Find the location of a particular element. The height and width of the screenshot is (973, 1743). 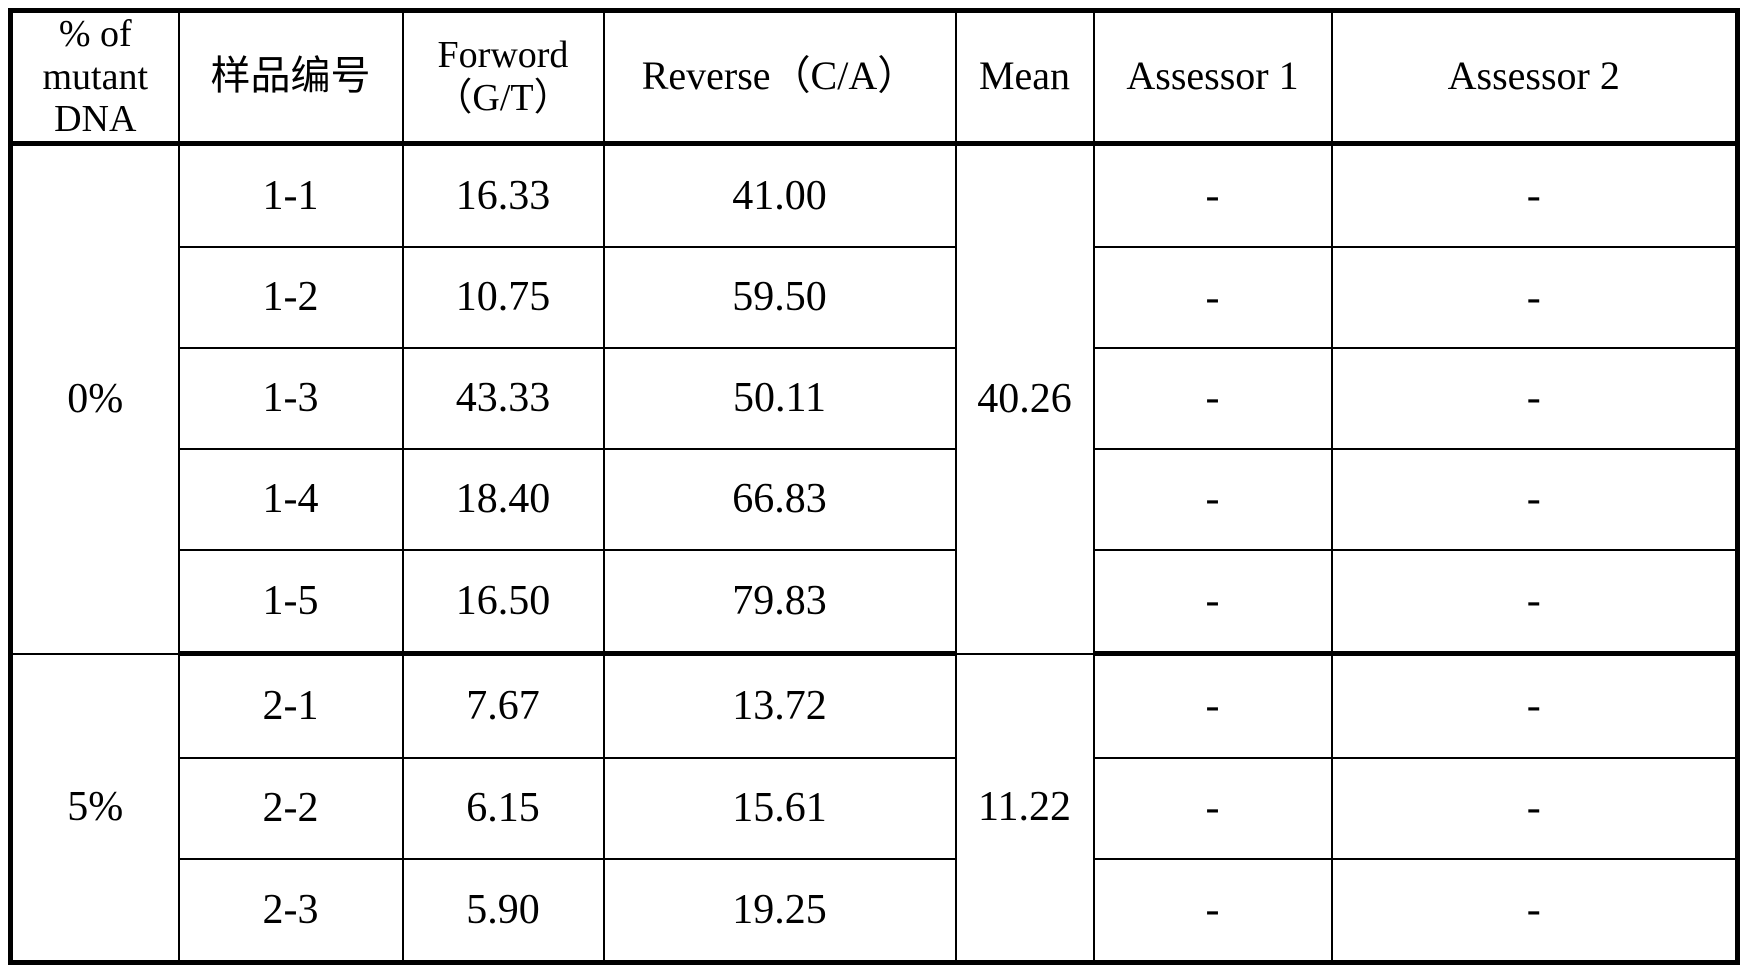

cell-forword: 16.33 is located at coordinates (503, 195).